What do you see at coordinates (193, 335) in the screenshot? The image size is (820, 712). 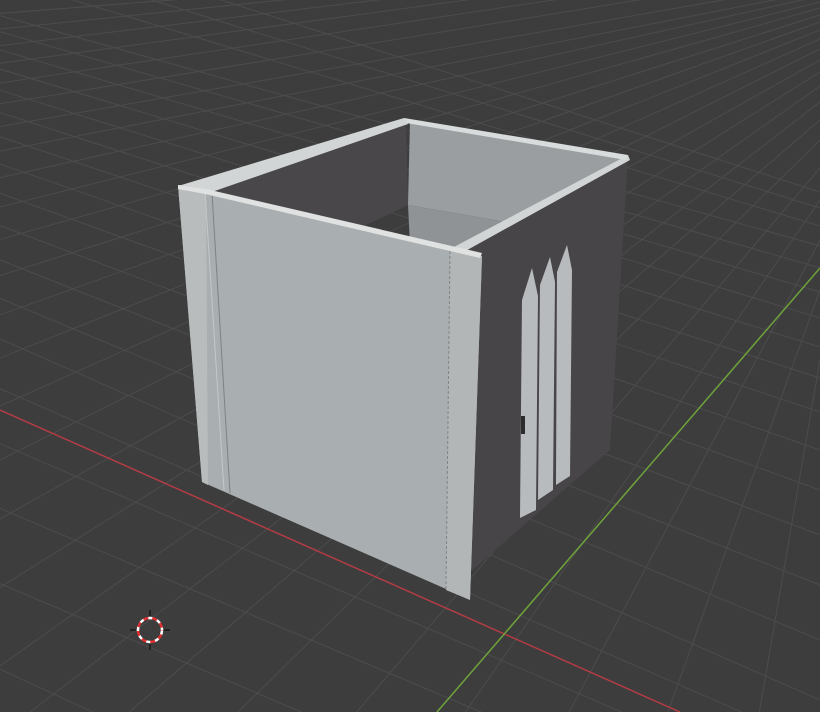 I see `front-wall-left-edge` at bounding box center [193, 335].